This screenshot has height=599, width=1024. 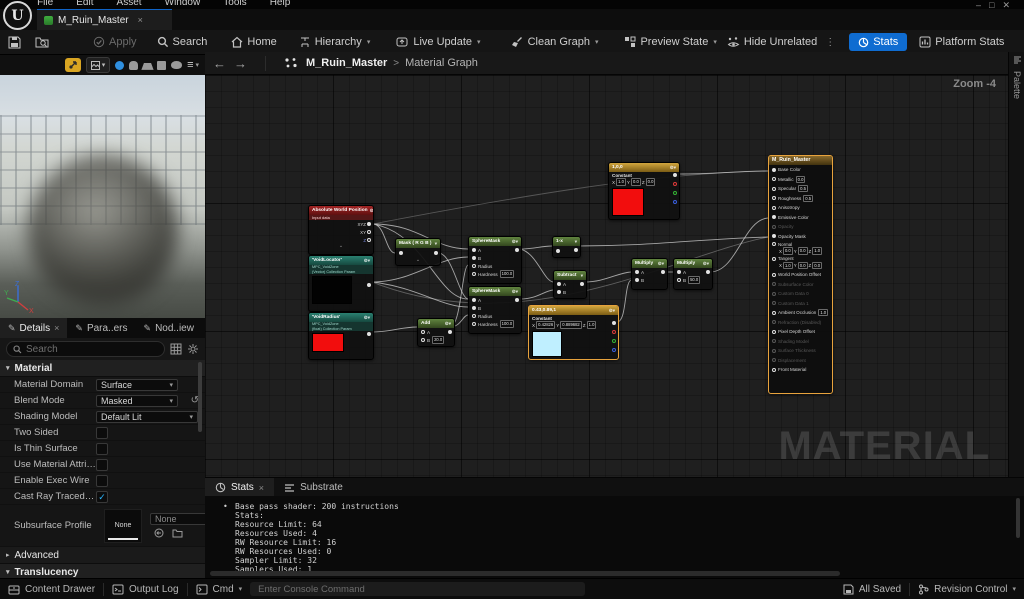 What do you see at coordinates (129, 4) in the screenshot?
I see `menu-asset: Asset` at bounding box center [129, 4].